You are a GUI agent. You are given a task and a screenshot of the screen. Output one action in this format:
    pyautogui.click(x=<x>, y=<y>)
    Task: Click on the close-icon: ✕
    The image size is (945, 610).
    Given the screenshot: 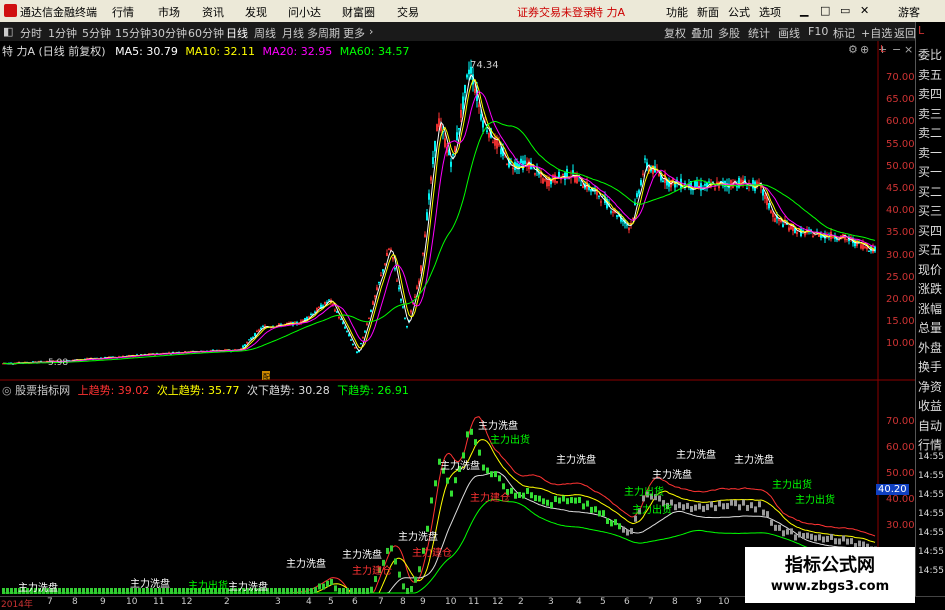 What is the action you would take?
    pyautogui.click(x=864, y=10)
    